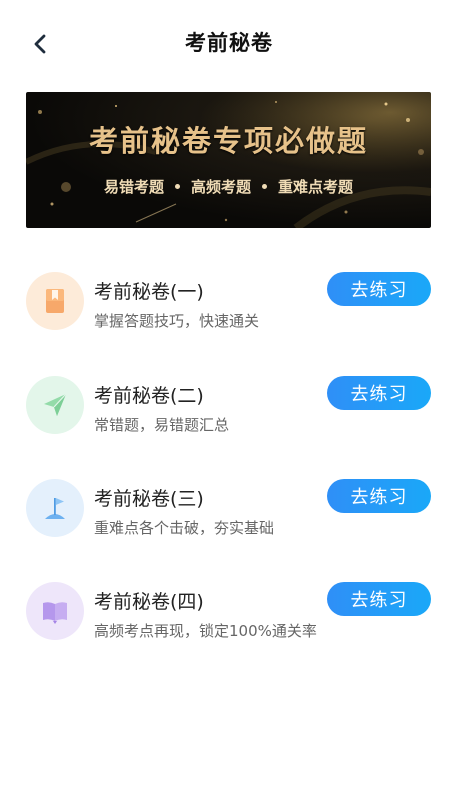  I want to click on item-description: 重难点各个击破，夯实基础, so click(184, 528).